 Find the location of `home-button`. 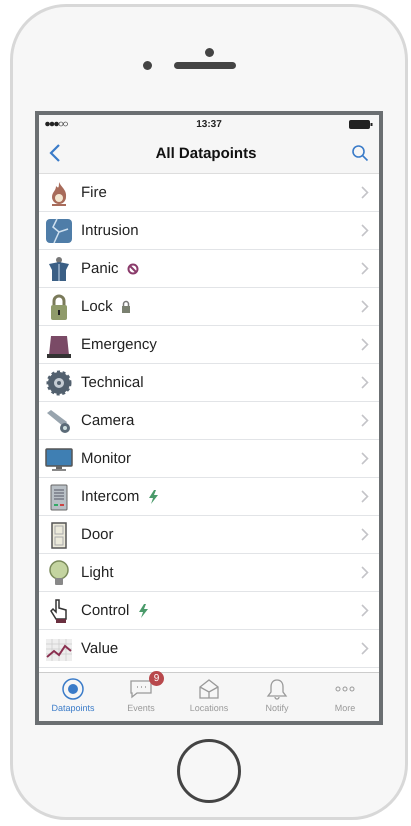

home-button is located at coordinates (209, 771).